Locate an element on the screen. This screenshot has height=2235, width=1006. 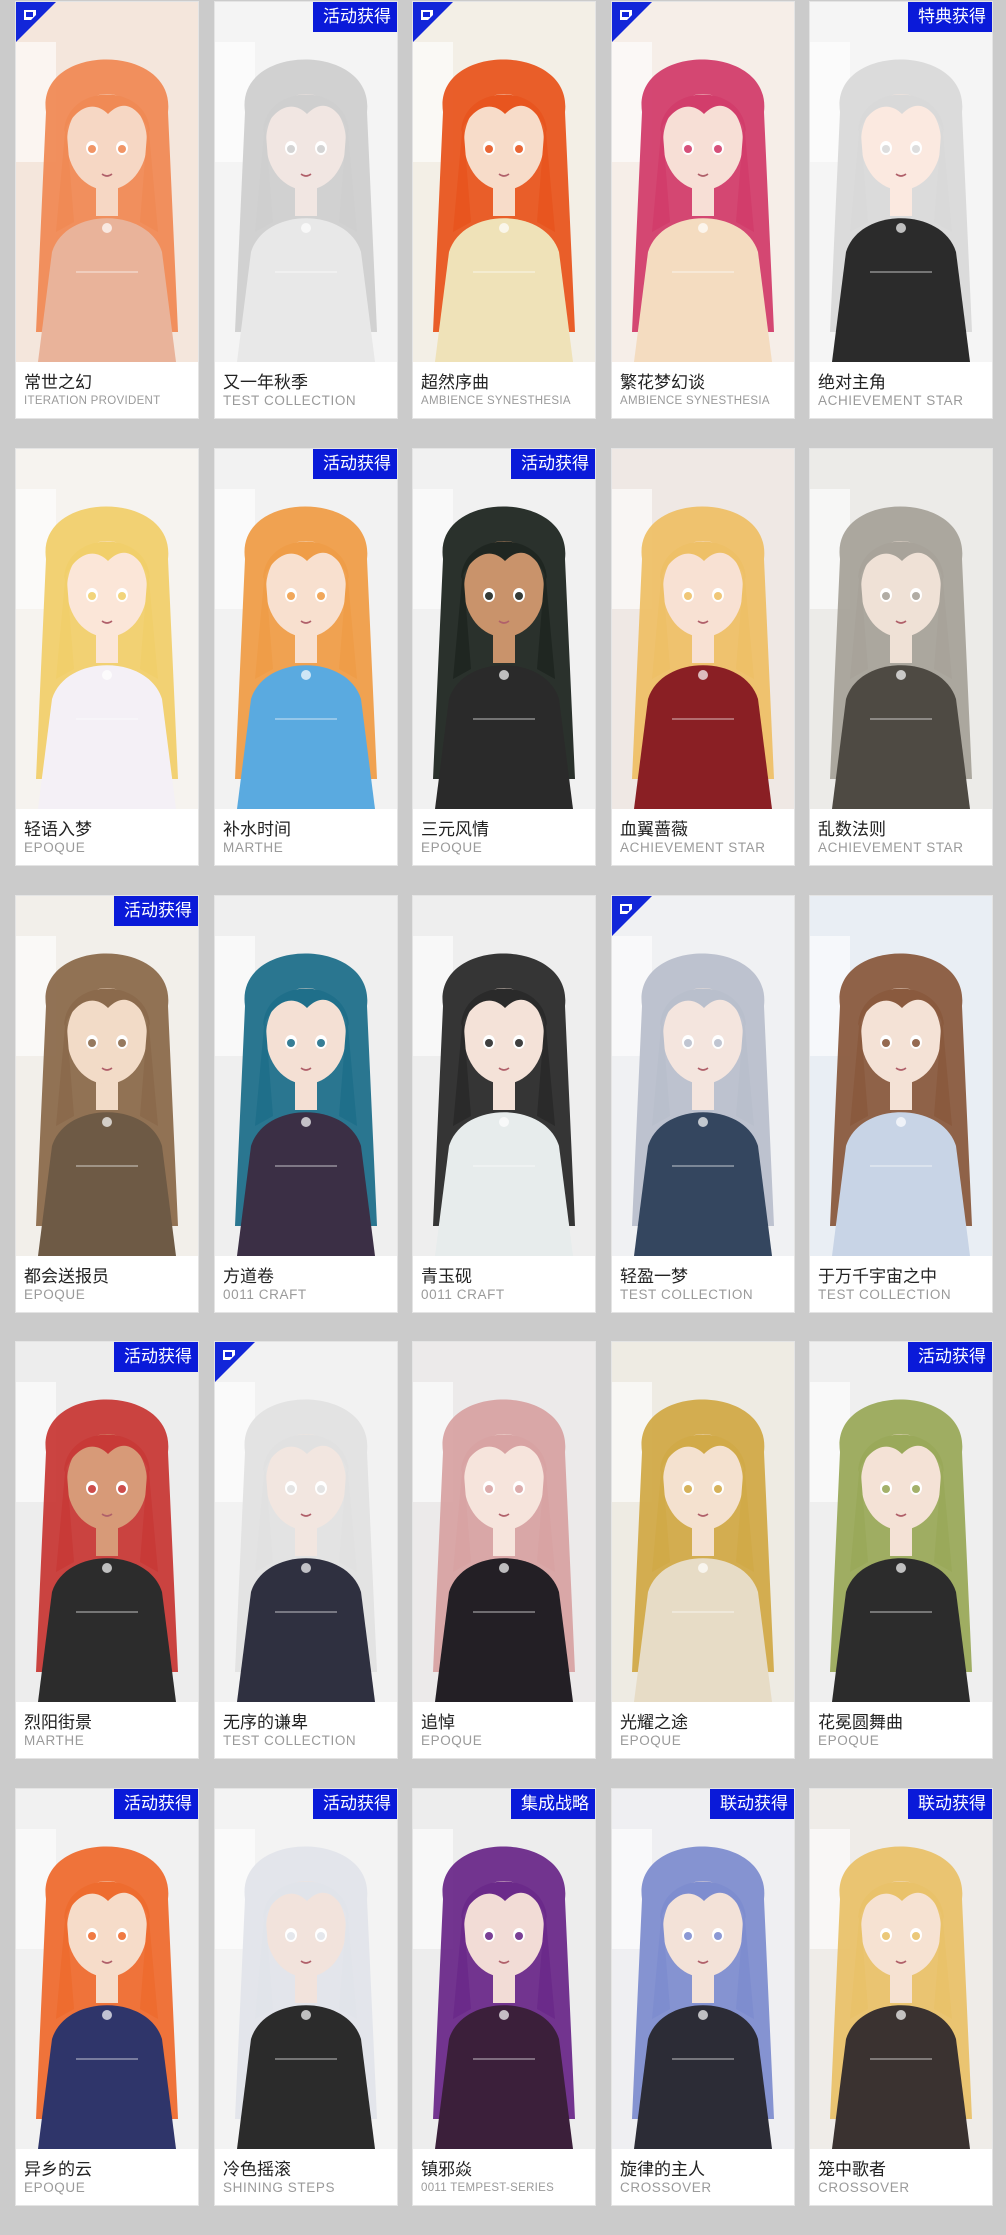
skin-card: 超然序曲 AMBIENCE SYNESTHESIA is located at coordinates (504, 210).